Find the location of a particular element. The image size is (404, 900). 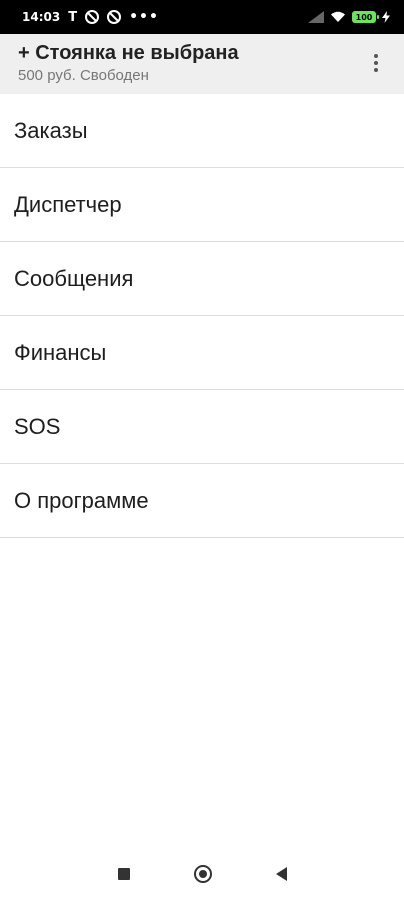

menu-item-about: О программе is located at coordinates (202, 501).